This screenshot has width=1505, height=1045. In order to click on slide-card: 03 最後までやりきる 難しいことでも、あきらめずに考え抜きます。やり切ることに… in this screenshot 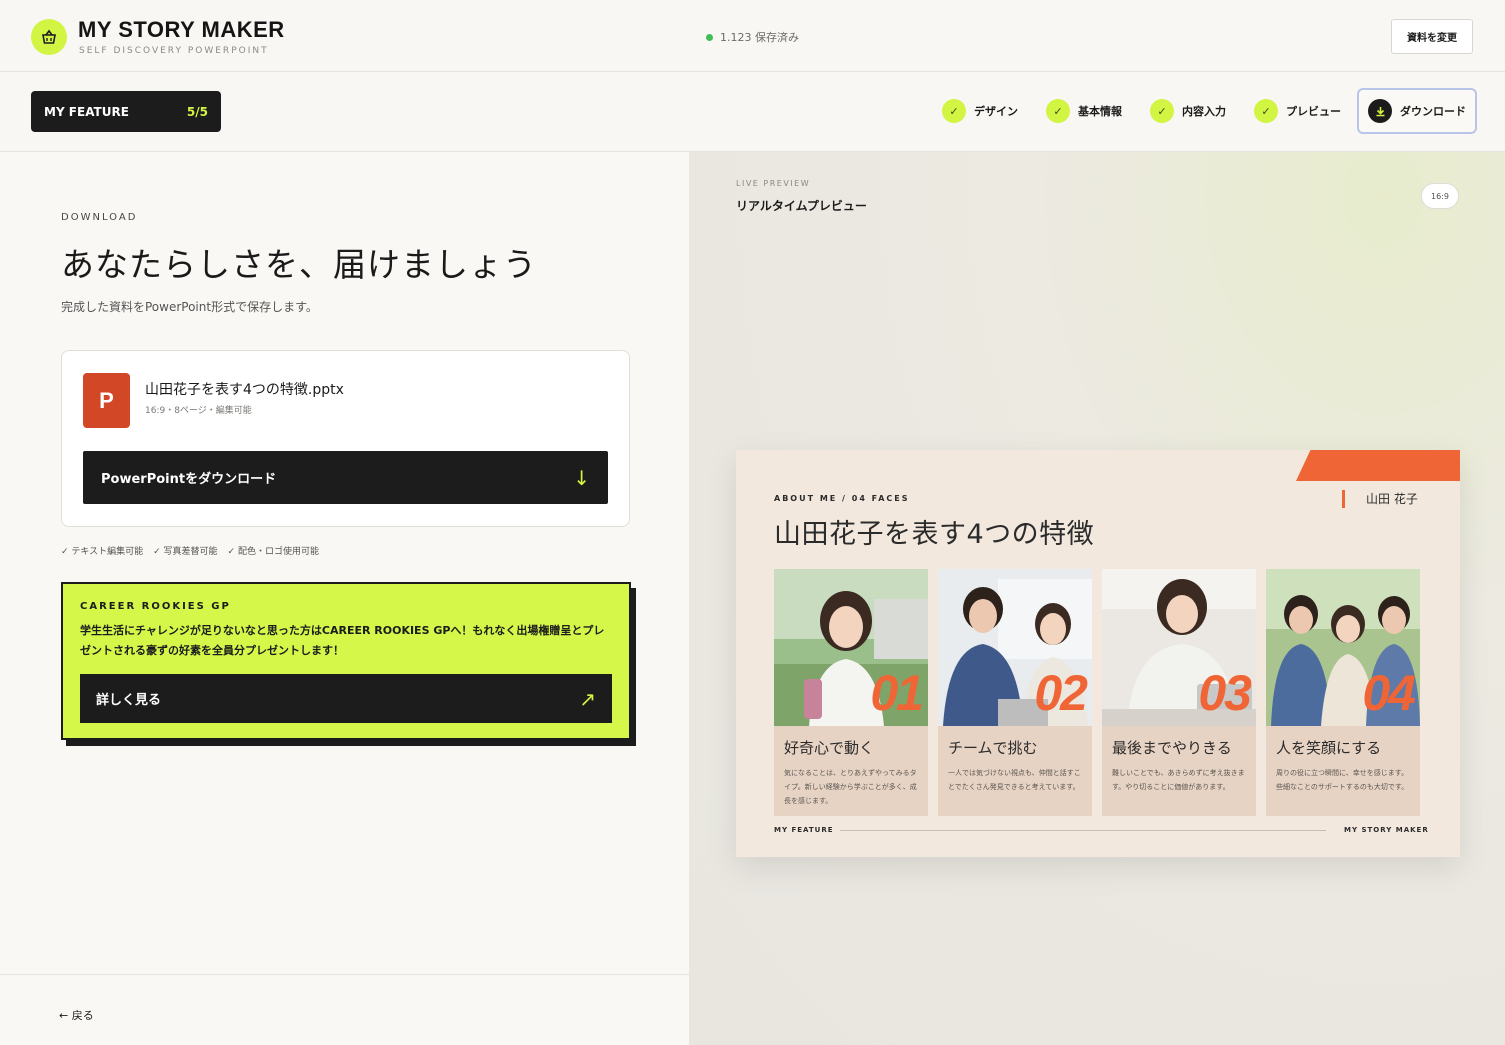, I will do `click(1179, 692)`.